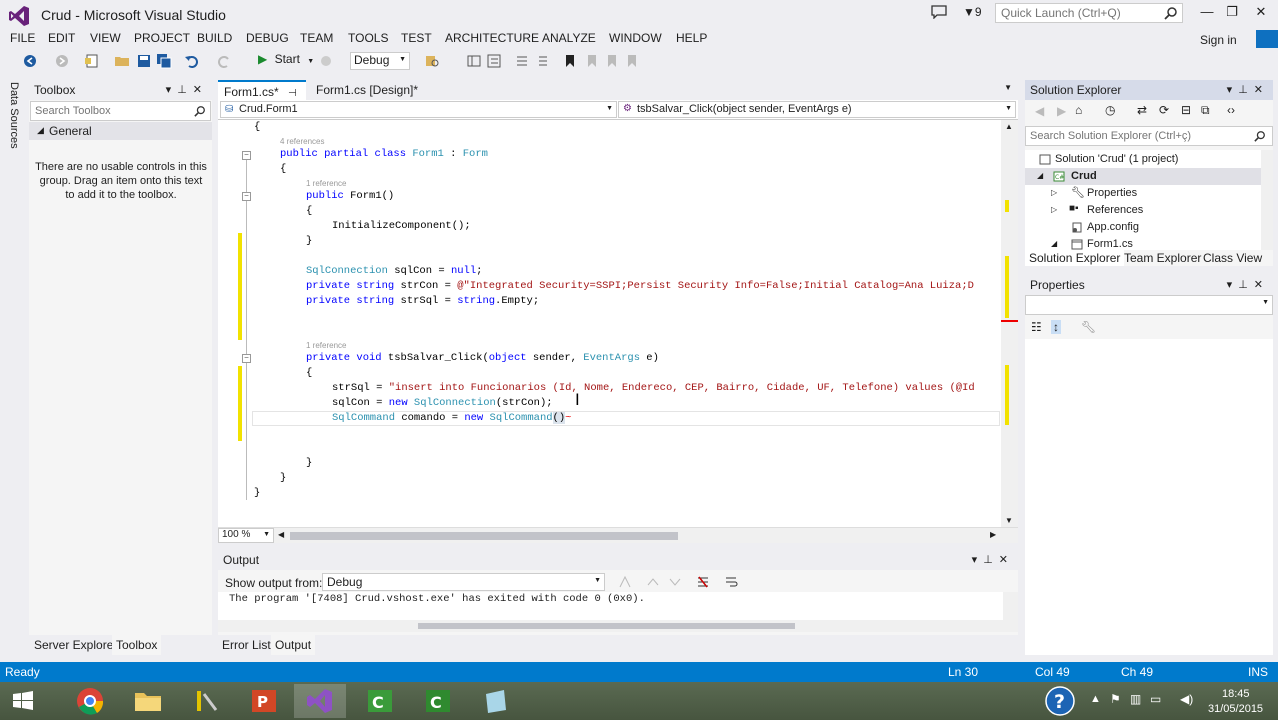  Describe the element at coordinates (380, 701) in the screenshot. I see `camtasia-icon: C` at that location.